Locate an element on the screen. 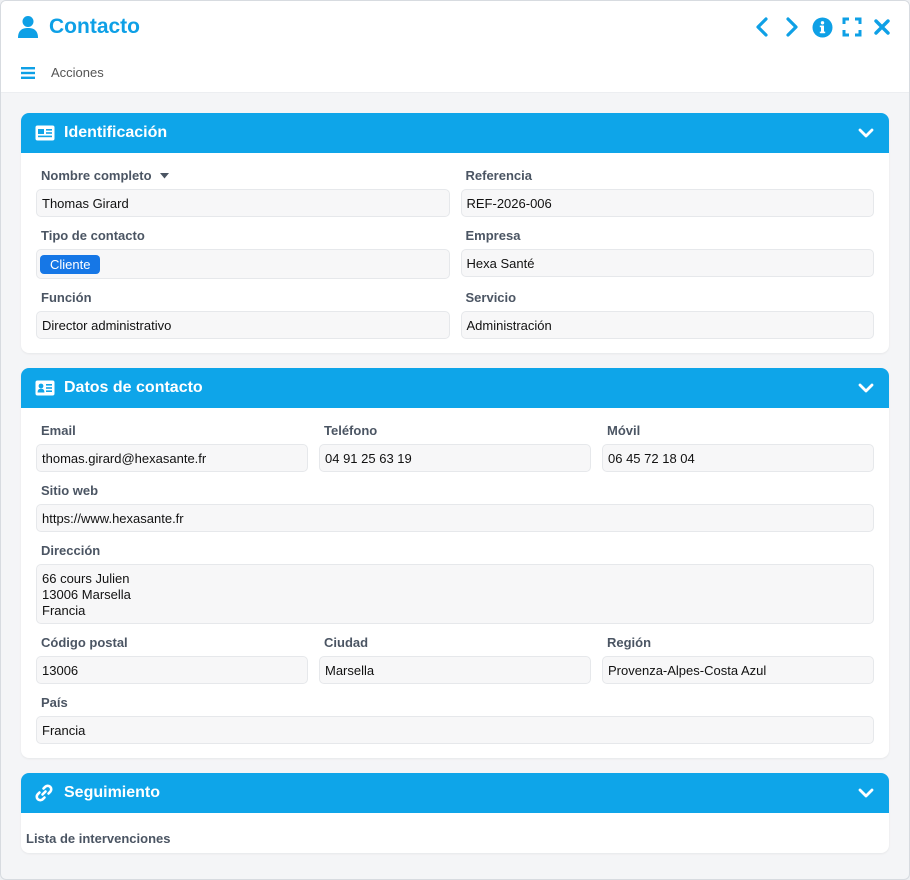 This screenshot has height=880, width=910. web-label: Sitio web is located at coordinates (70, 490).